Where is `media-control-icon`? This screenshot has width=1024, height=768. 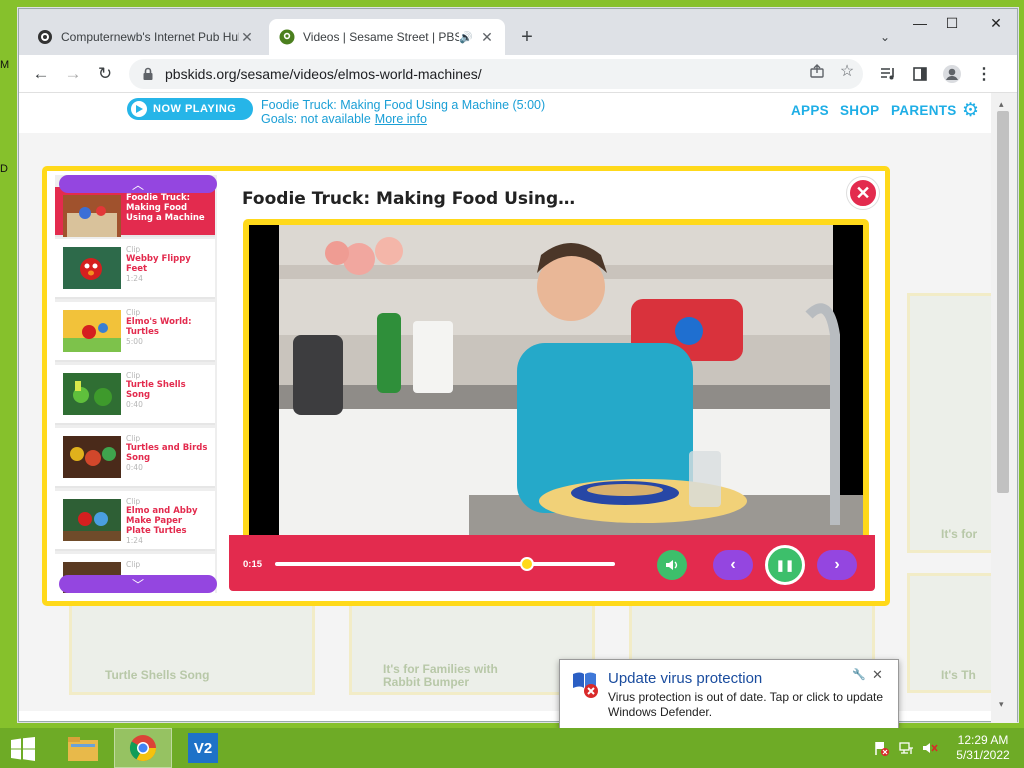 media-control-icon is located at coordinates (888, 74).